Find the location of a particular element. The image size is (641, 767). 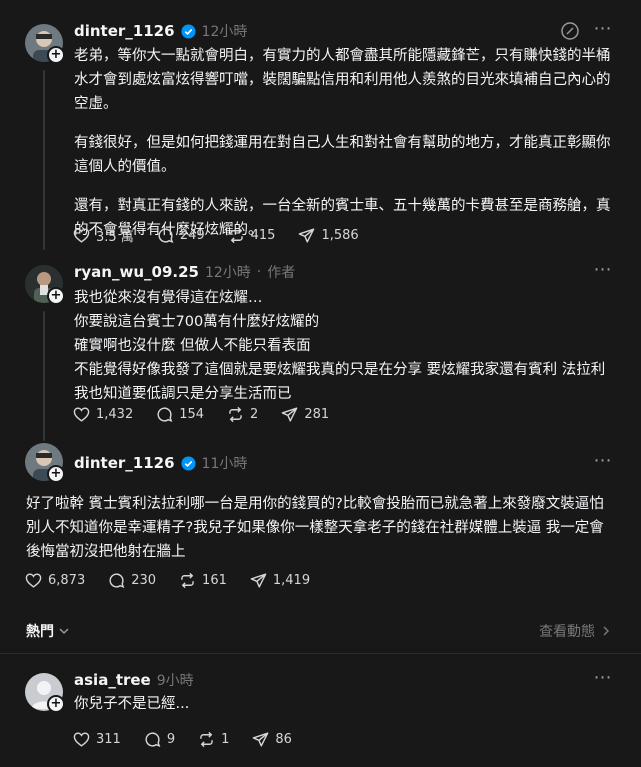

chevron-down-icon is located at coordinates (64, 631).